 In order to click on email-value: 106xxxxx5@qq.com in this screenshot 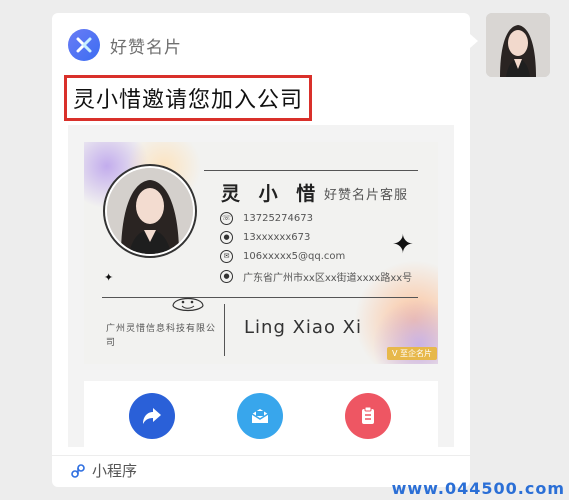, I will do `click(294, 256)`.